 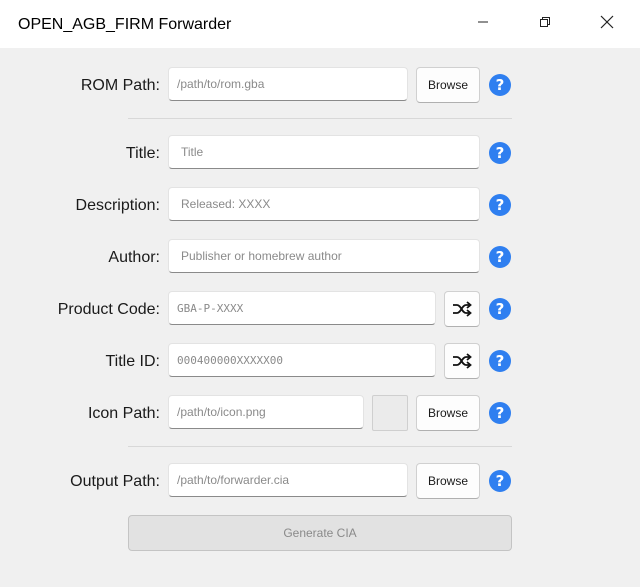 What do you see at coordinates (117, 205) in the screenshot?
I see `description-label: Description:` at bounding box center [117, 205].